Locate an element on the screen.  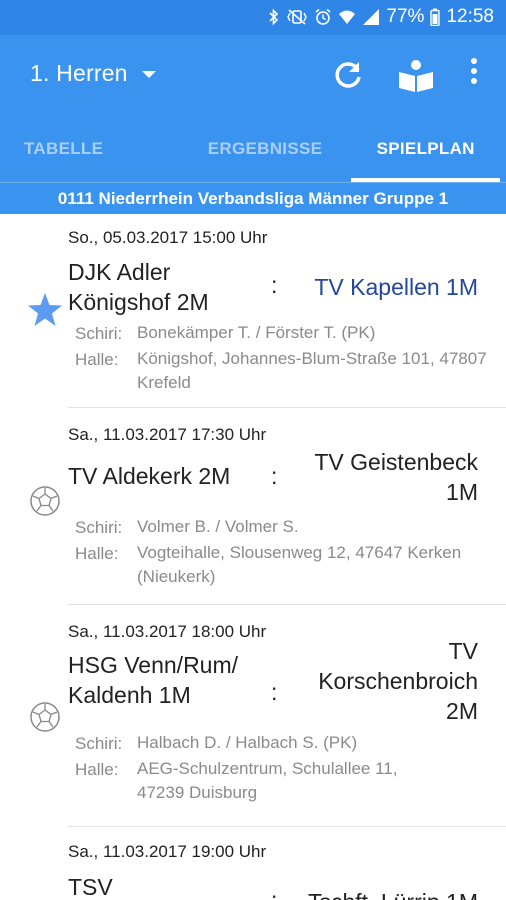
match-date: So., 05.03.2017 15:00 Uhr is located at coordinates (168, 237).